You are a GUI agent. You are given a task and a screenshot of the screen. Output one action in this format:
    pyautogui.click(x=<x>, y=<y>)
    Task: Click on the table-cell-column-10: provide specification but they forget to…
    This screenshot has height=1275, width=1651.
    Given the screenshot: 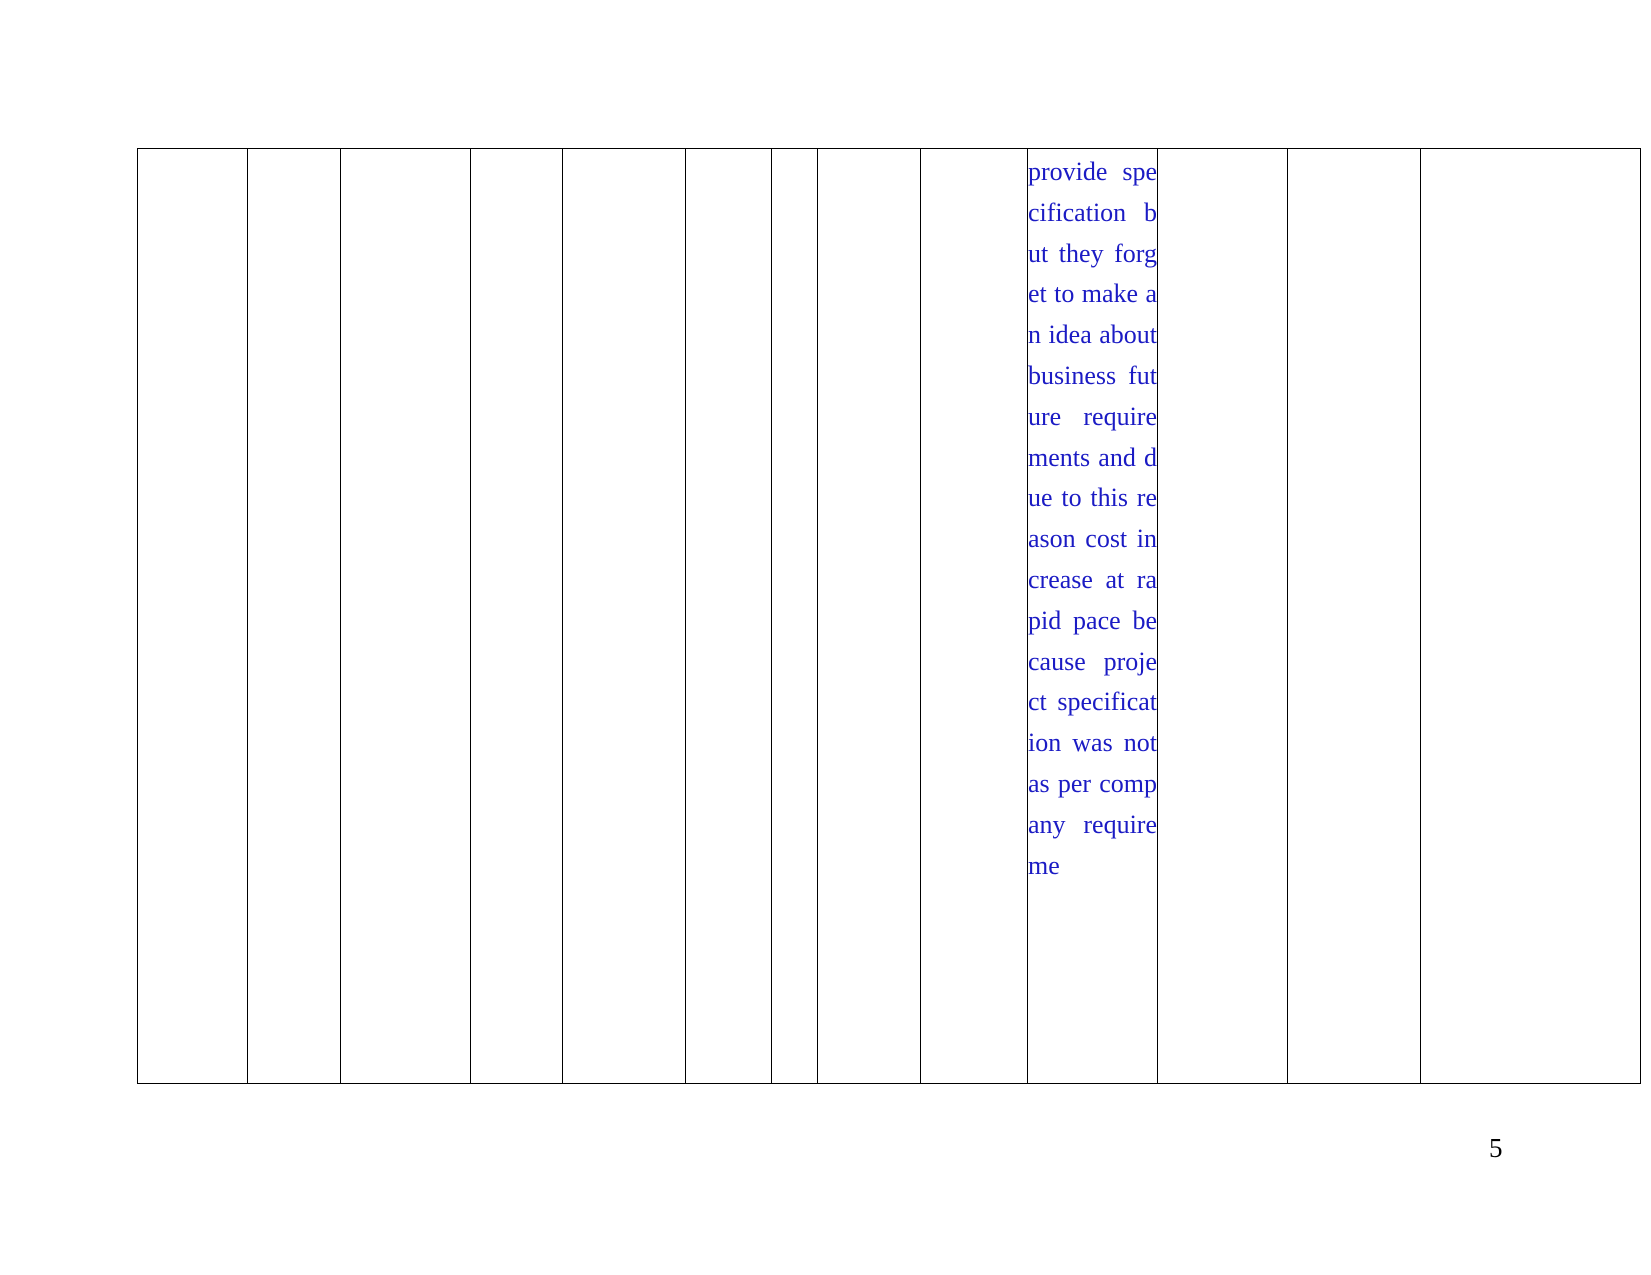 What is the action you would take?
    pyautogui.click(x=1092, y=616)
    